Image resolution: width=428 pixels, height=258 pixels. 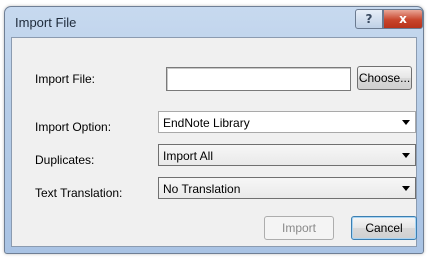 I want to click on dialog-title: Import File, so click(x=46, y=22).